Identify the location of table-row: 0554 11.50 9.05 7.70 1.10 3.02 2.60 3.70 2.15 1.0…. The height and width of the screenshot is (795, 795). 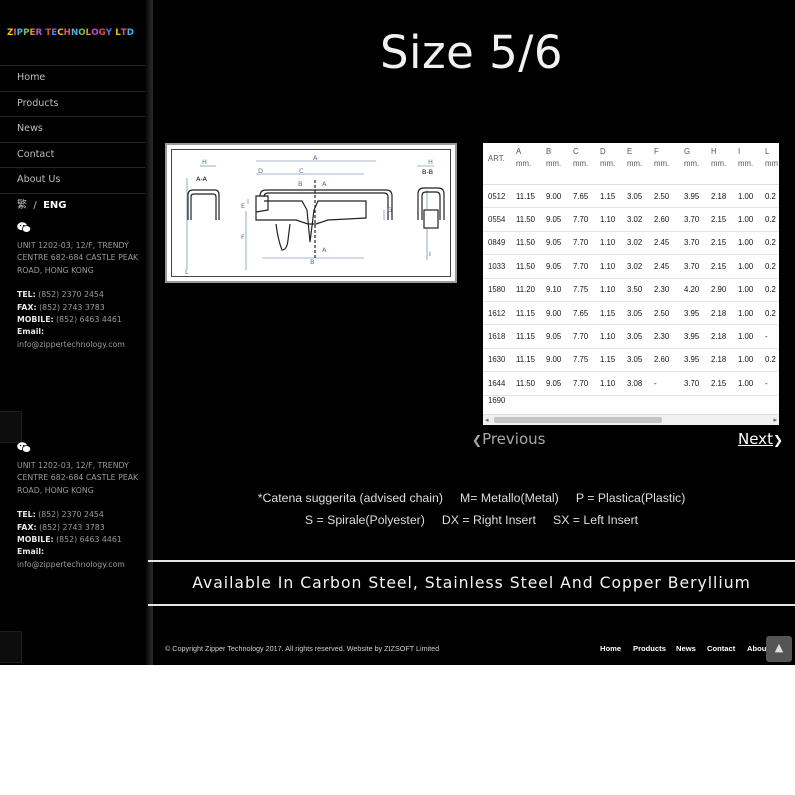
(631, 219).